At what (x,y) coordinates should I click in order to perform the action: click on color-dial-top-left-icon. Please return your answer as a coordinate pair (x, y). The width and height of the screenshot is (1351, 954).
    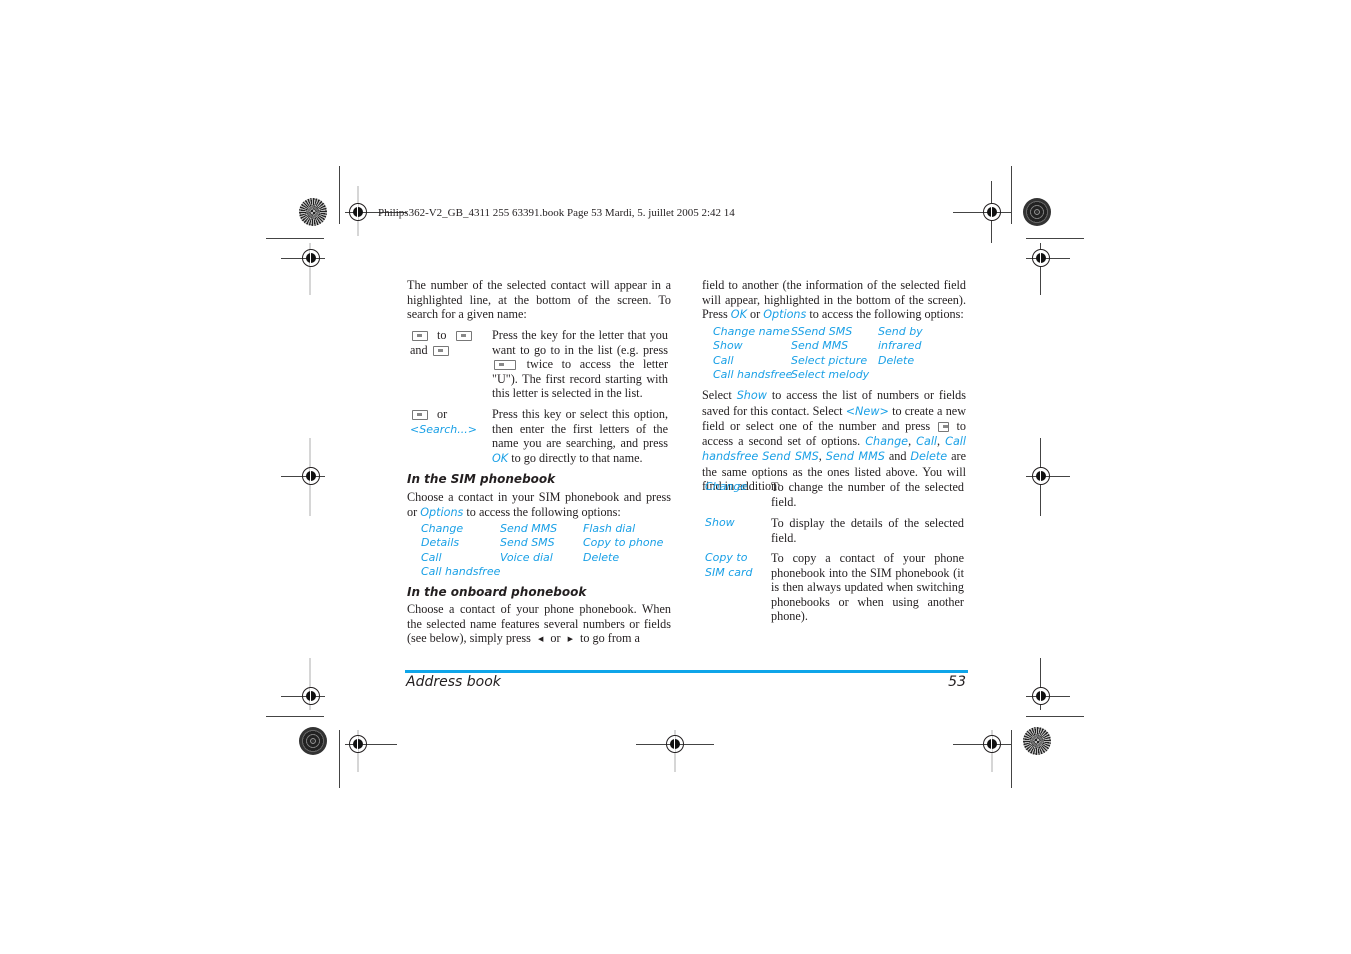
    Looking at the image, I should click on (313, 212).